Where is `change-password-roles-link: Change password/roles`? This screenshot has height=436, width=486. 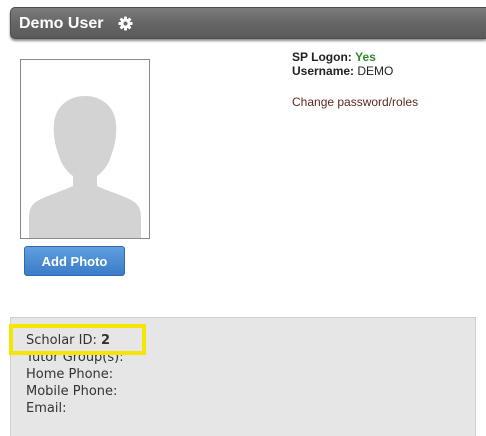
change-password-roles-link: Change password/roles is located at coordinates (355, 102).